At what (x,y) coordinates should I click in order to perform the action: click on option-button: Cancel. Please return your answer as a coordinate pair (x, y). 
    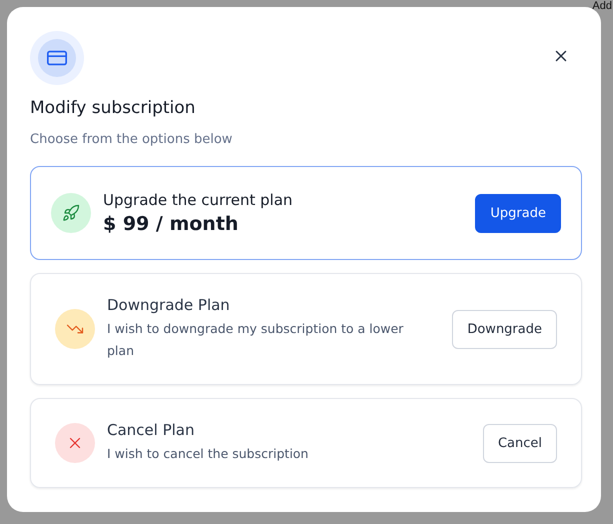
    Looking at the image, I should click on (519, 443).